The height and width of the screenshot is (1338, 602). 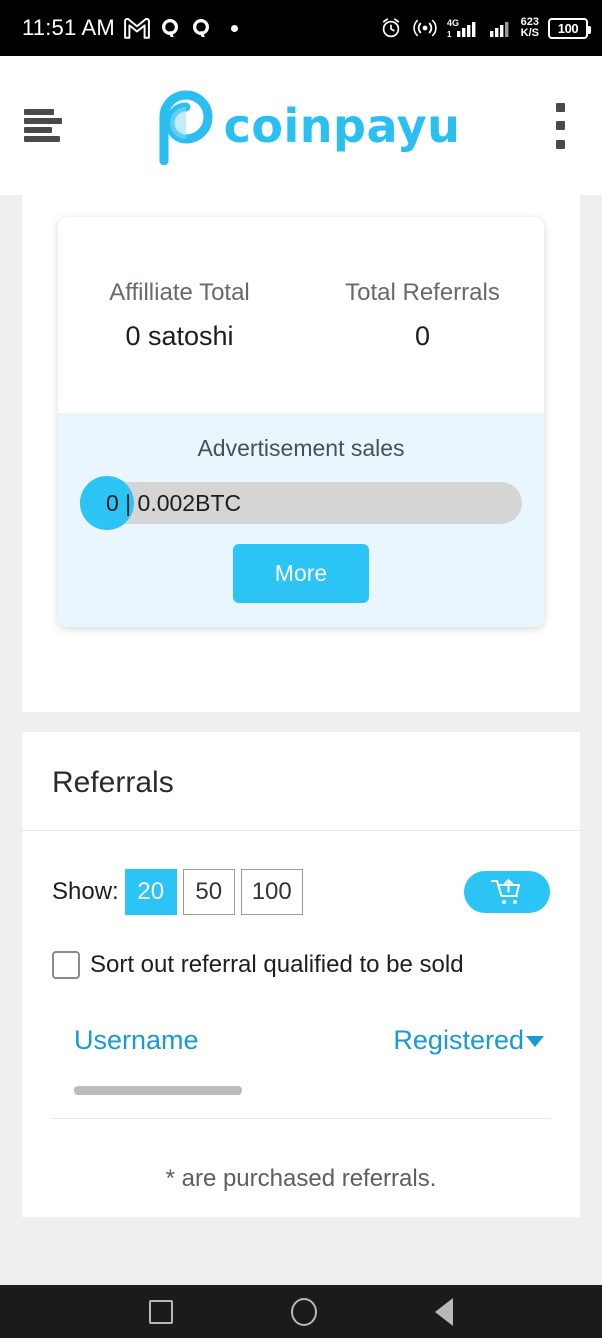 I want to click on column-header-registered-label: Registered, so click(x=458, y=1040).